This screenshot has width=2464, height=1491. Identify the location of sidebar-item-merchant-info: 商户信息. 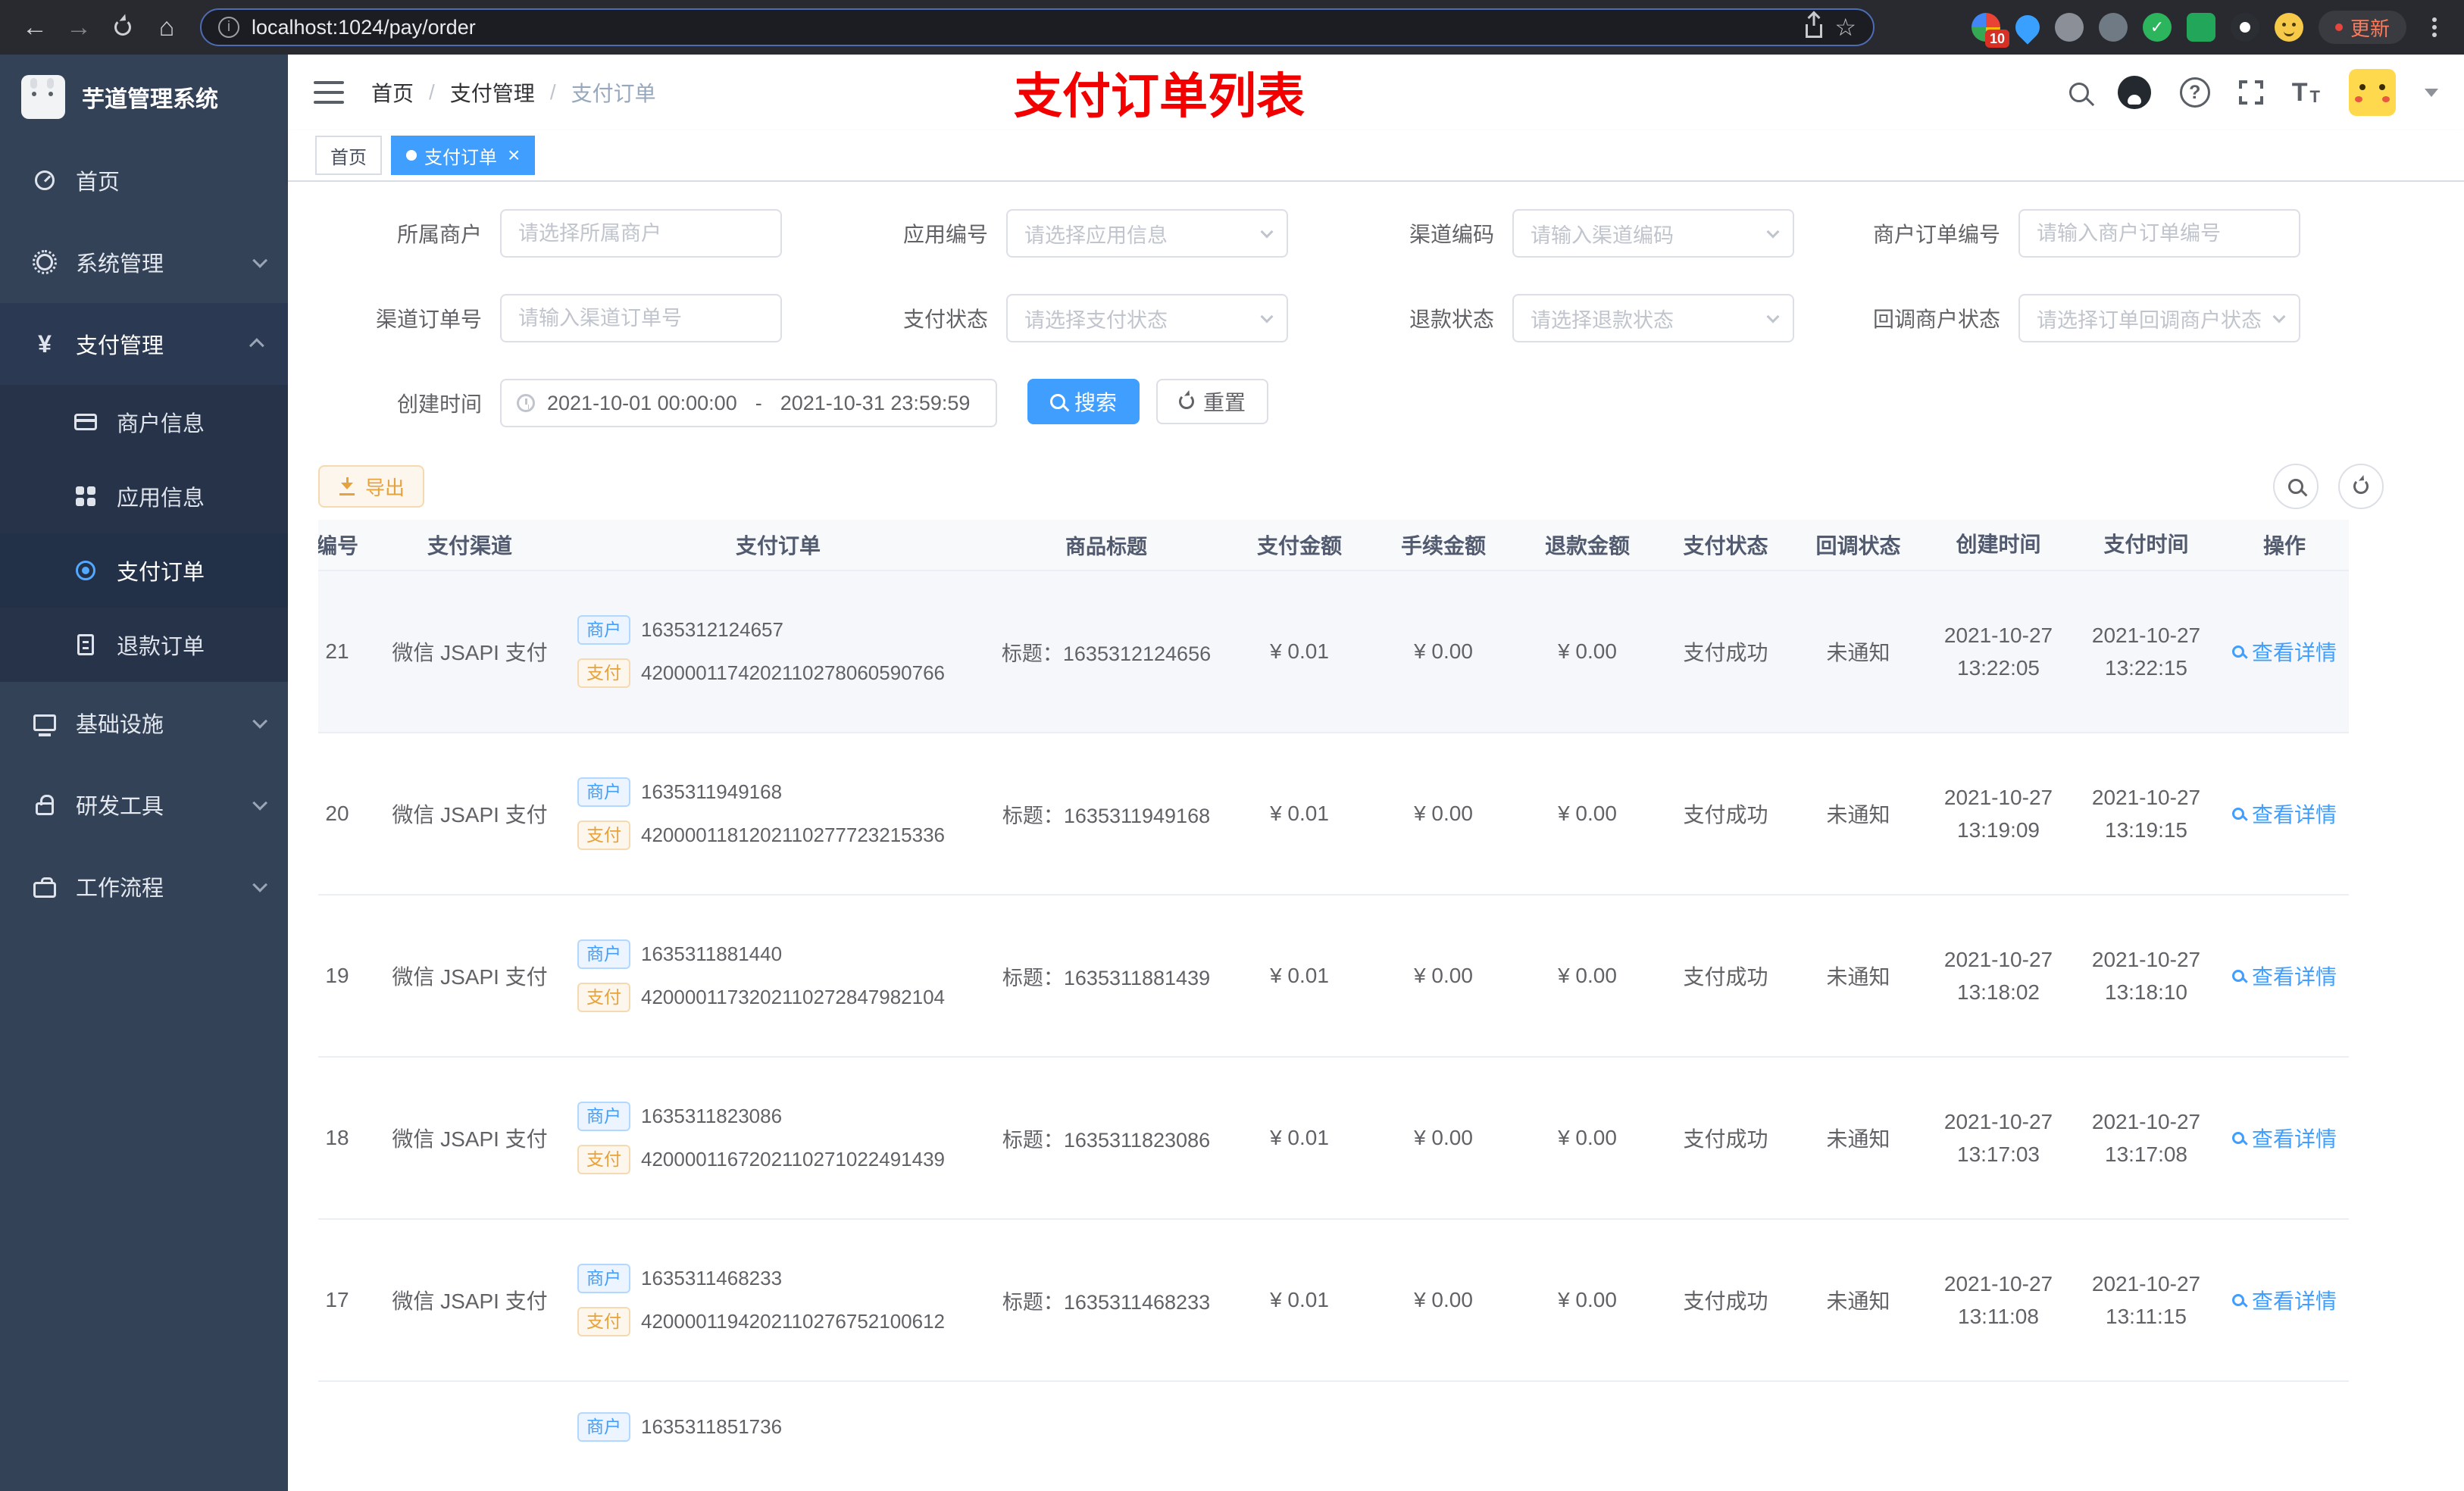
(144, 422).